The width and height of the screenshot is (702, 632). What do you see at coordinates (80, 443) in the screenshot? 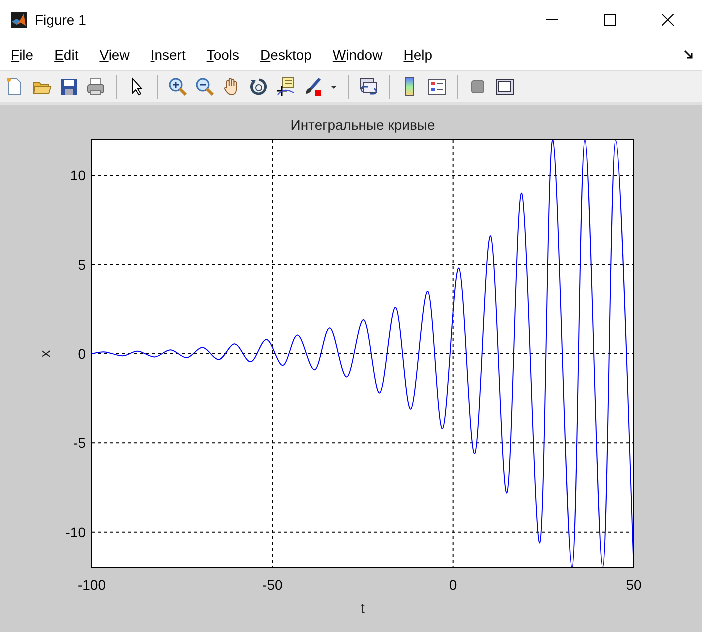
I see `y-tick-label: -5` at bounding box center [80, 443].